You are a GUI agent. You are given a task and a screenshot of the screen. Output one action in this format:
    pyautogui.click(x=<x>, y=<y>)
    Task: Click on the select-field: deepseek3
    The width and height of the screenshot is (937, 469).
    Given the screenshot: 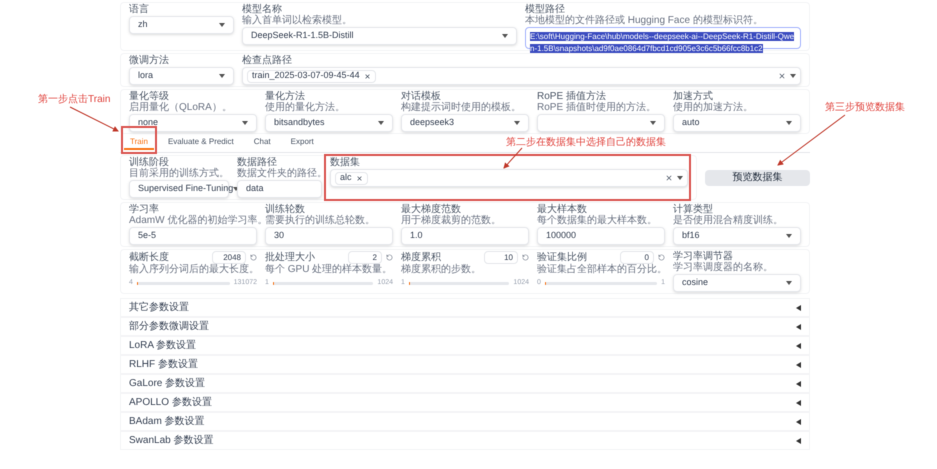 What is the action you would take?
    pyautogui.click(x=465, y=123)
    